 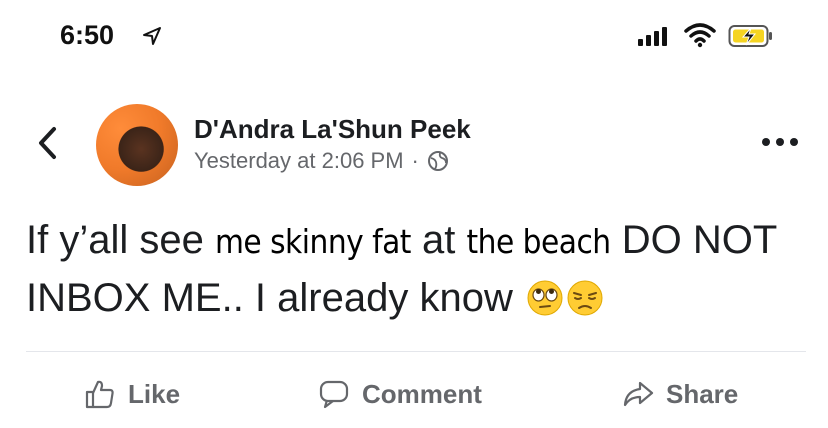 I want to click on battery-charging-icon, so click(x=750, y=36).